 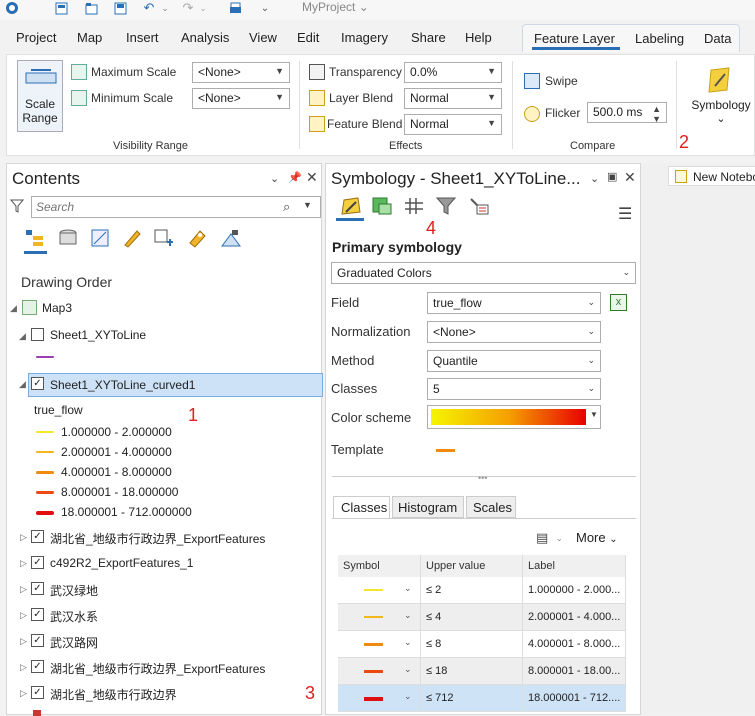 What do you see at coordinates (121, 563) in the screenshot?
I see `layer-item: c492R2_ExportFeatures_1` at bounding box center [121, 563].